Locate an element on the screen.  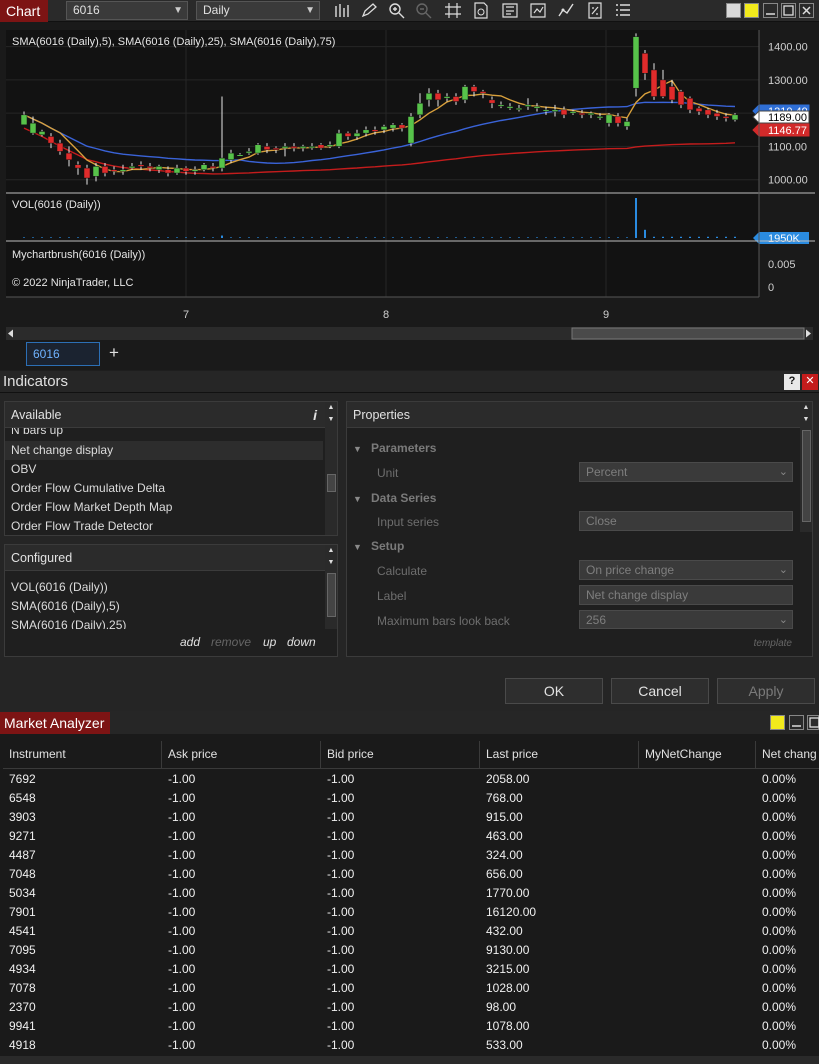
table-row: 7095 -1.00 -1.00 9130.00 0.00% is located at coordinates (411, 950).